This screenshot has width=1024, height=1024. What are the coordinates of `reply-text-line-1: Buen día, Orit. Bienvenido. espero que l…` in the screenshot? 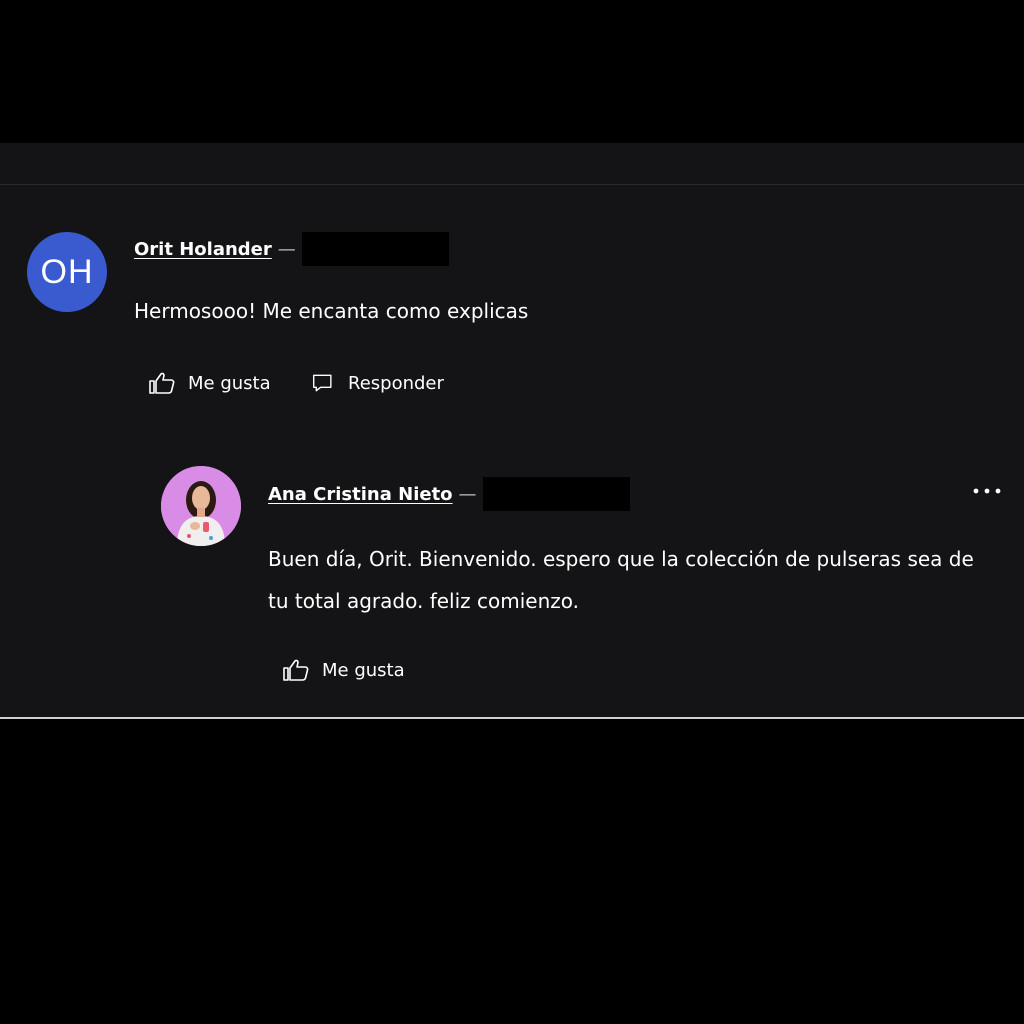 It's located at (621, 559).